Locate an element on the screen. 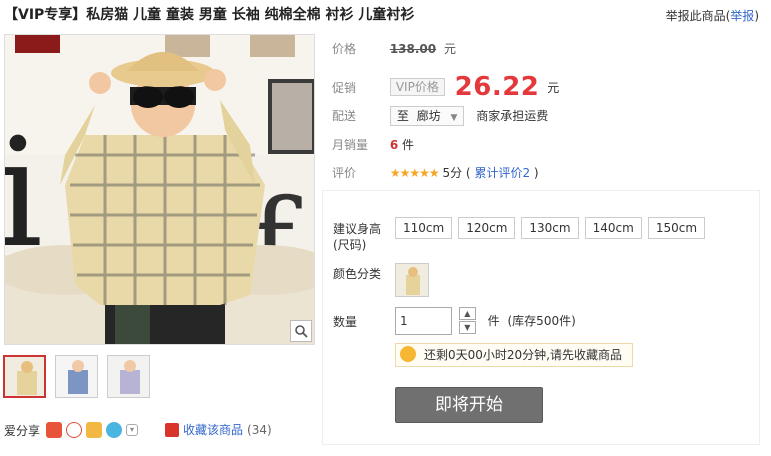 Image resolution: width=771 pixels, height=456 pixels. destination-select: 至 廊坊 ▼ is located at coordinates (427, 116).